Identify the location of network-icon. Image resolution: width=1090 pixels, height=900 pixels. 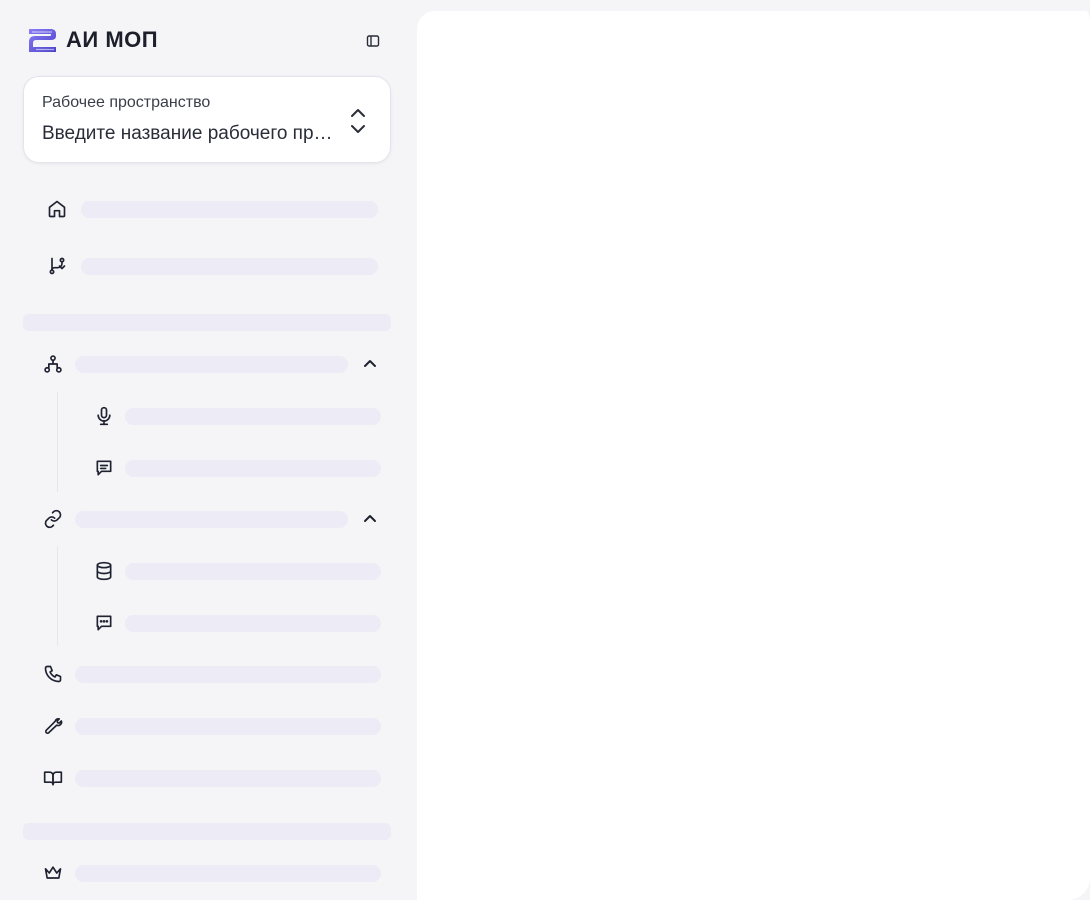
(53, 364).